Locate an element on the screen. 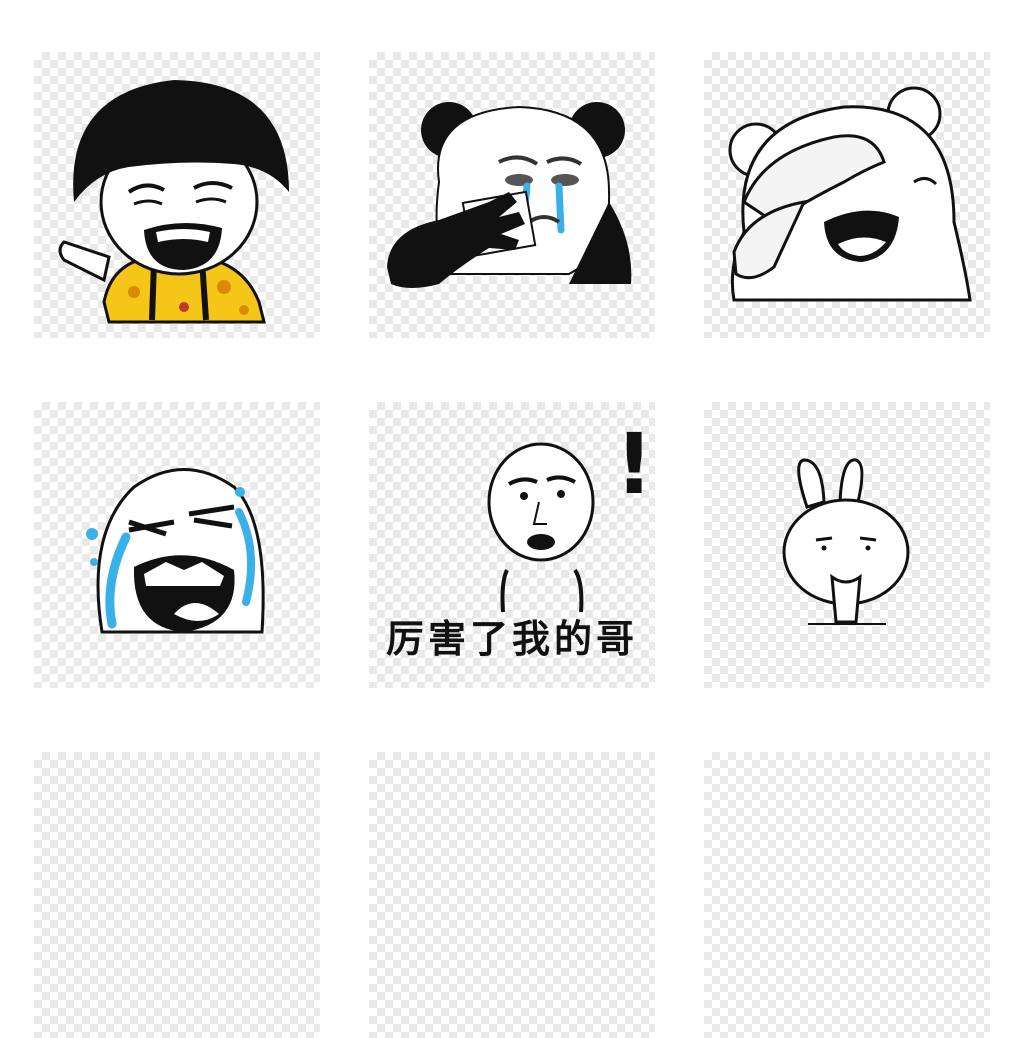 This screenshot has width=1024, height=1038. laughing-bear-icon is located at coordinates (850, 194).